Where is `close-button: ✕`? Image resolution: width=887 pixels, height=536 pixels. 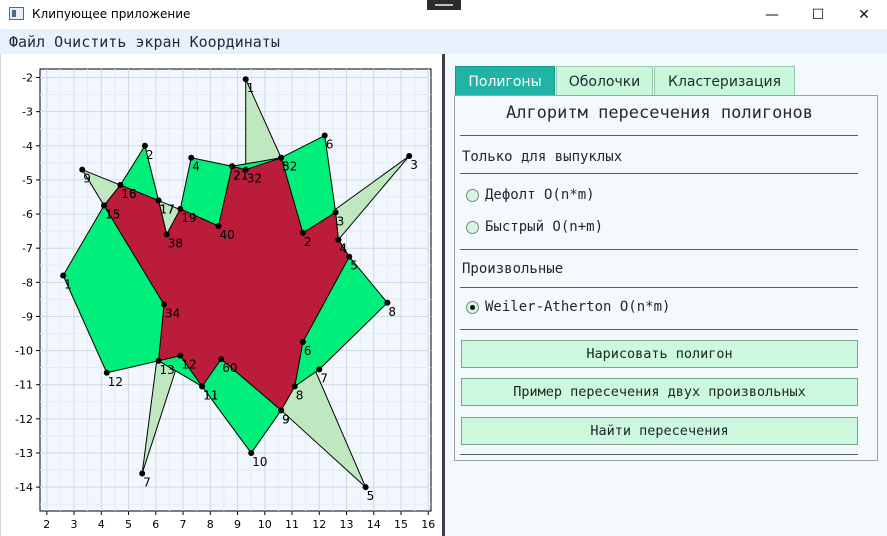
close-button: ✕ is located at coordinates (864, 14).